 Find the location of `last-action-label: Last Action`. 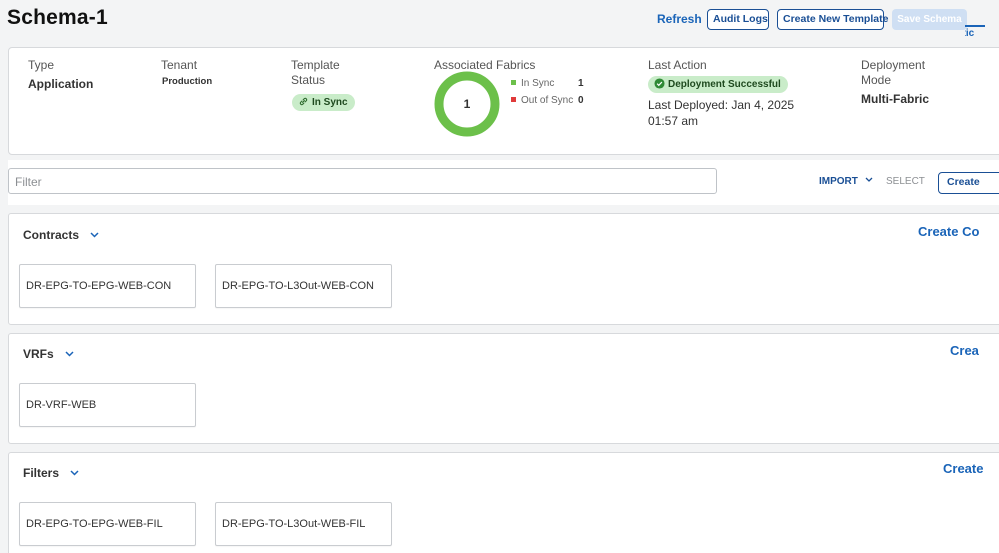

last-action-label: Last Action is located at coordinates (677, 65).